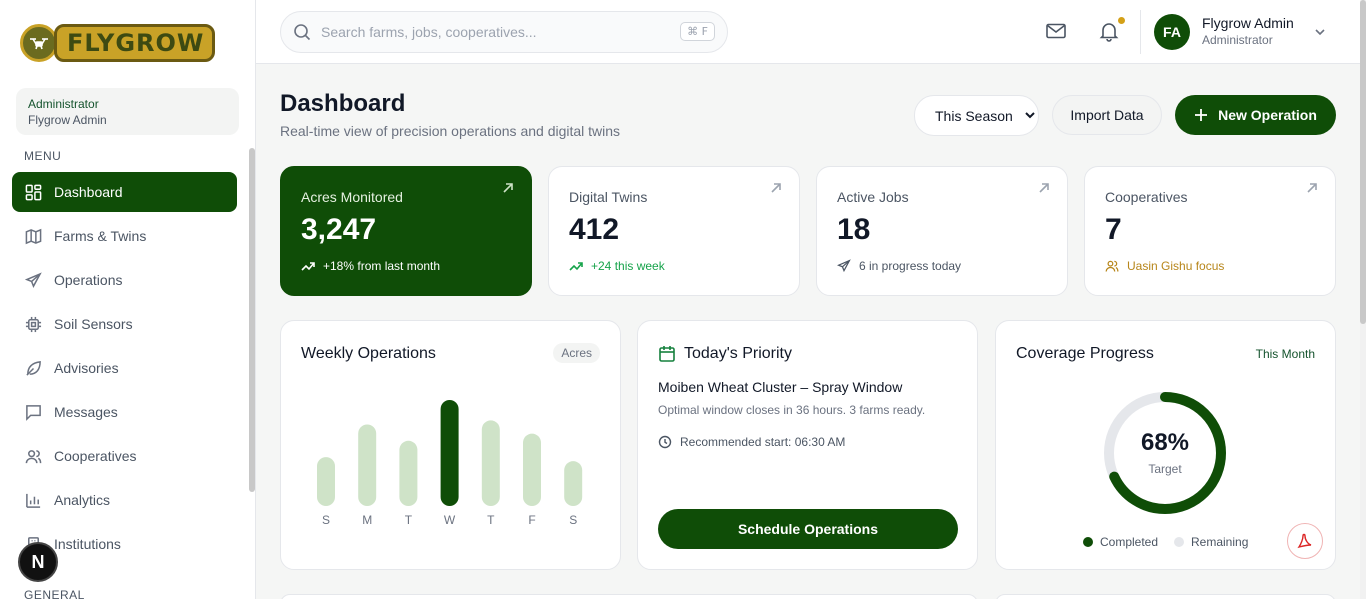 The height and width of the screenshot is (599, 1366). I want to click on profile-name: Flygrow Admin, so click(1248, 23).